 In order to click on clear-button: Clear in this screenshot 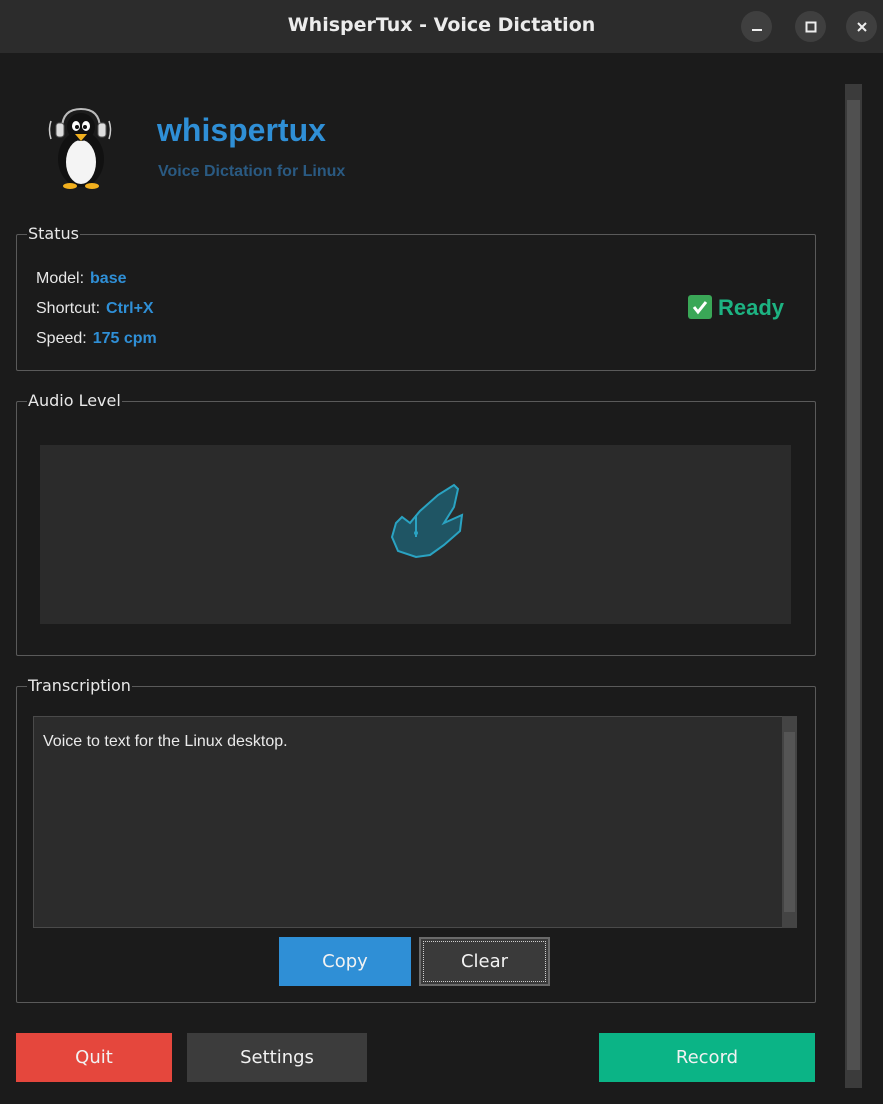, I will do `click(484, 961)`.